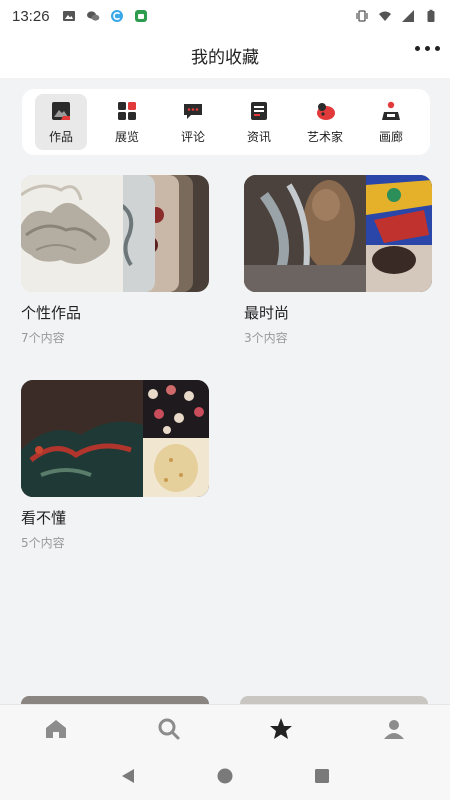  What do you see at coordinates (396, 16) in the screenshot?
I see `system-icons` at bounding box center [396, 16].